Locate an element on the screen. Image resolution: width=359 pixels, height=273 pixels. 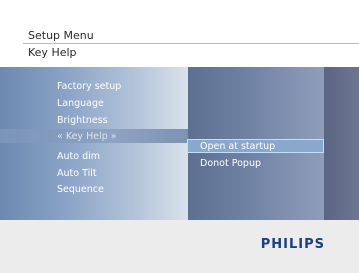
option-donot-popup: Donot Popup is located at coordinates (230, 163).